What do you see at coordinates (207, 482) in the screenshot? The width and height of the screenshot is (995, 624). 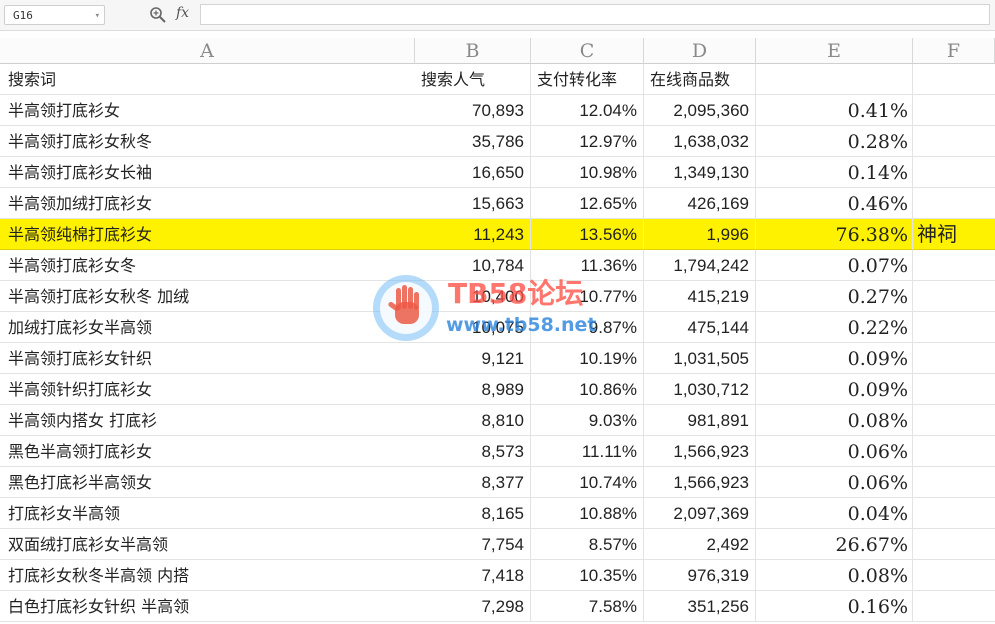 I see `cell-a: 黑色打底衫半高领女` at bounding box center [207, 482].